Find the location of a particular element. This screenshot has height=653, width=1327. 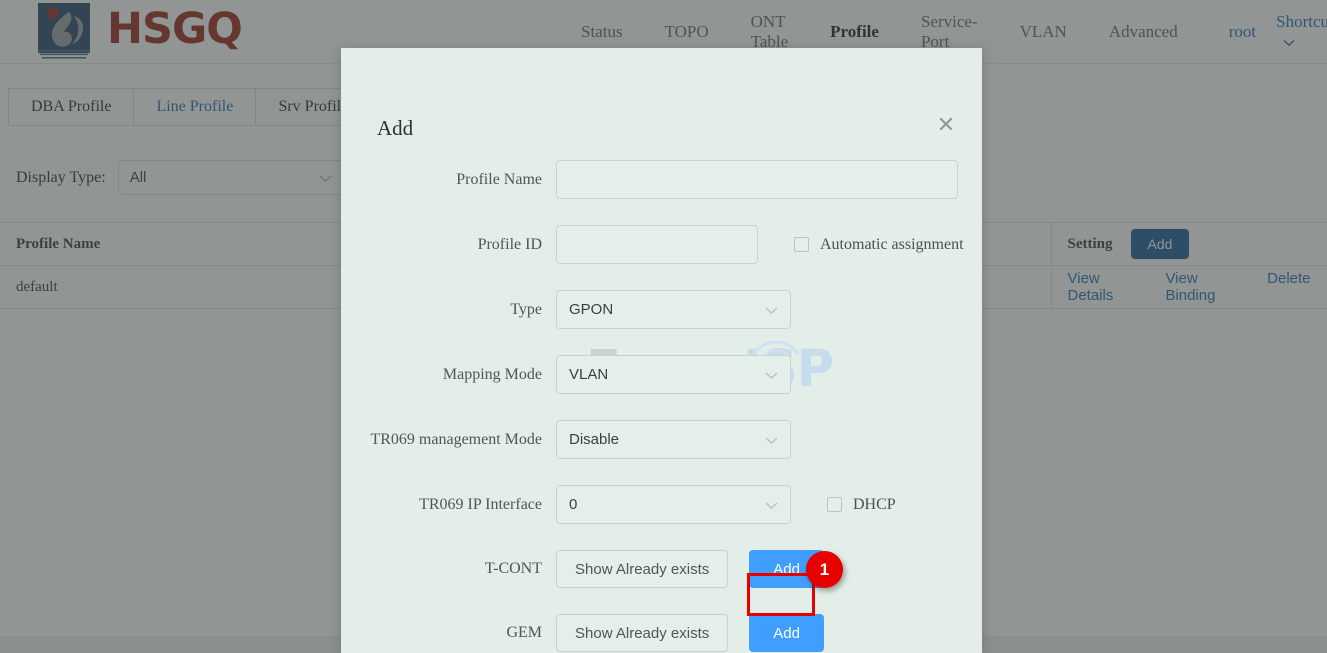

dhcp-checkbox-group: DHCP is located at coordinates (861, 505).